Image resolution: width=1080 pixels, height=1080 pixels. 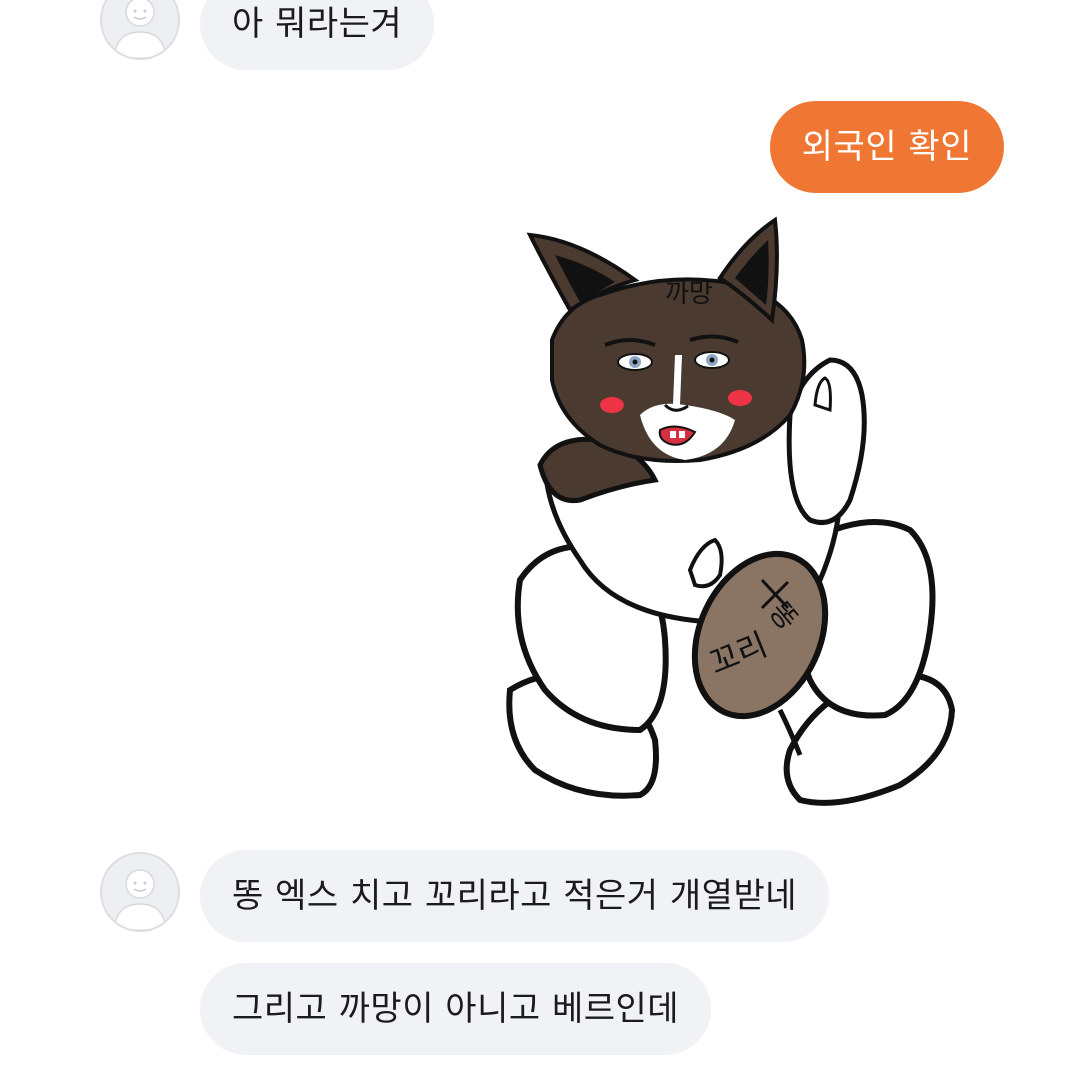 I want to click on sticker-forehead-text: 까망, so click(x=689, y=294).